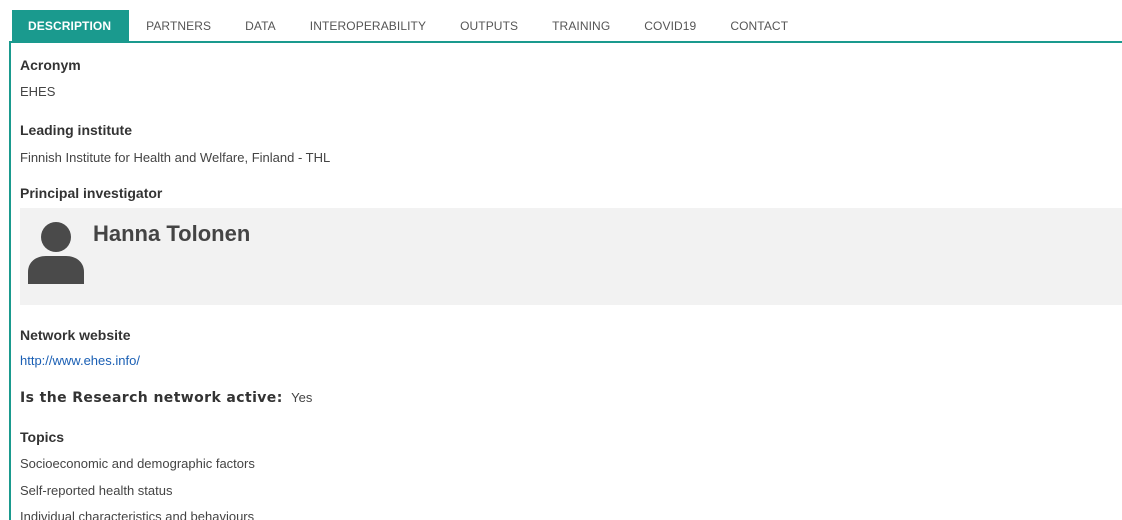 The height and width of the screenshot is (520, 1122). What do you see at coordinates (71, 25) in the screenshot?
I see `tab-description: DESCRIPTION` at bounding box center [71, 25].